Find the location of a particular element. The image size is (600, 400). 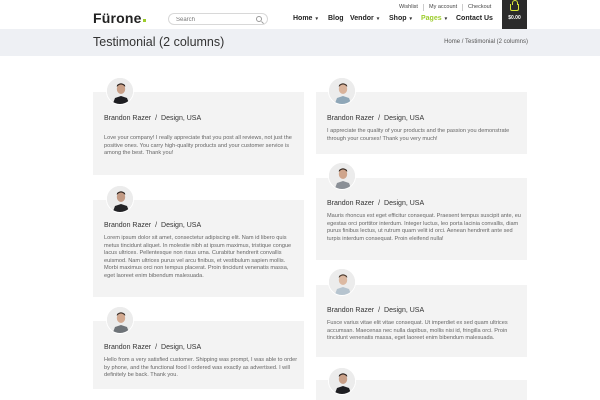

cart-button: $0.00 is located at coordinates (514, 14).